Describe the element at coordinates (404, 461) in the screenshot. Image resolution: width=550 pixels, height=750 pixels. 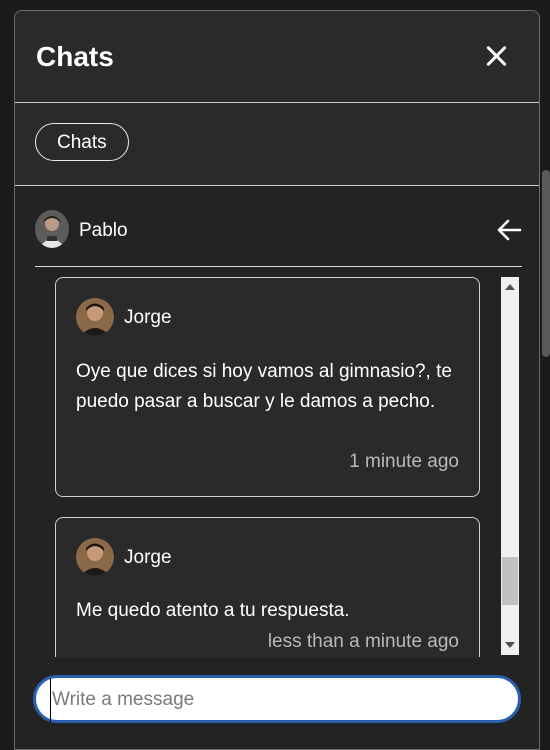
I see `message-timestamp: 1 minute ago` at that location.